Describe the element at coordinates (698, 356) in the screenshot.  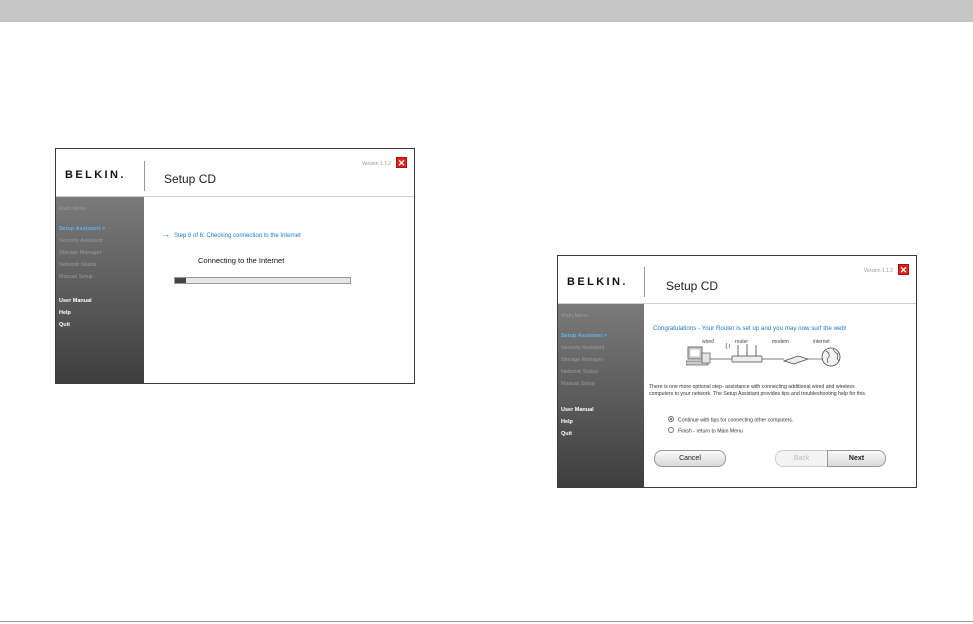
I see `computer-icon` at that location.